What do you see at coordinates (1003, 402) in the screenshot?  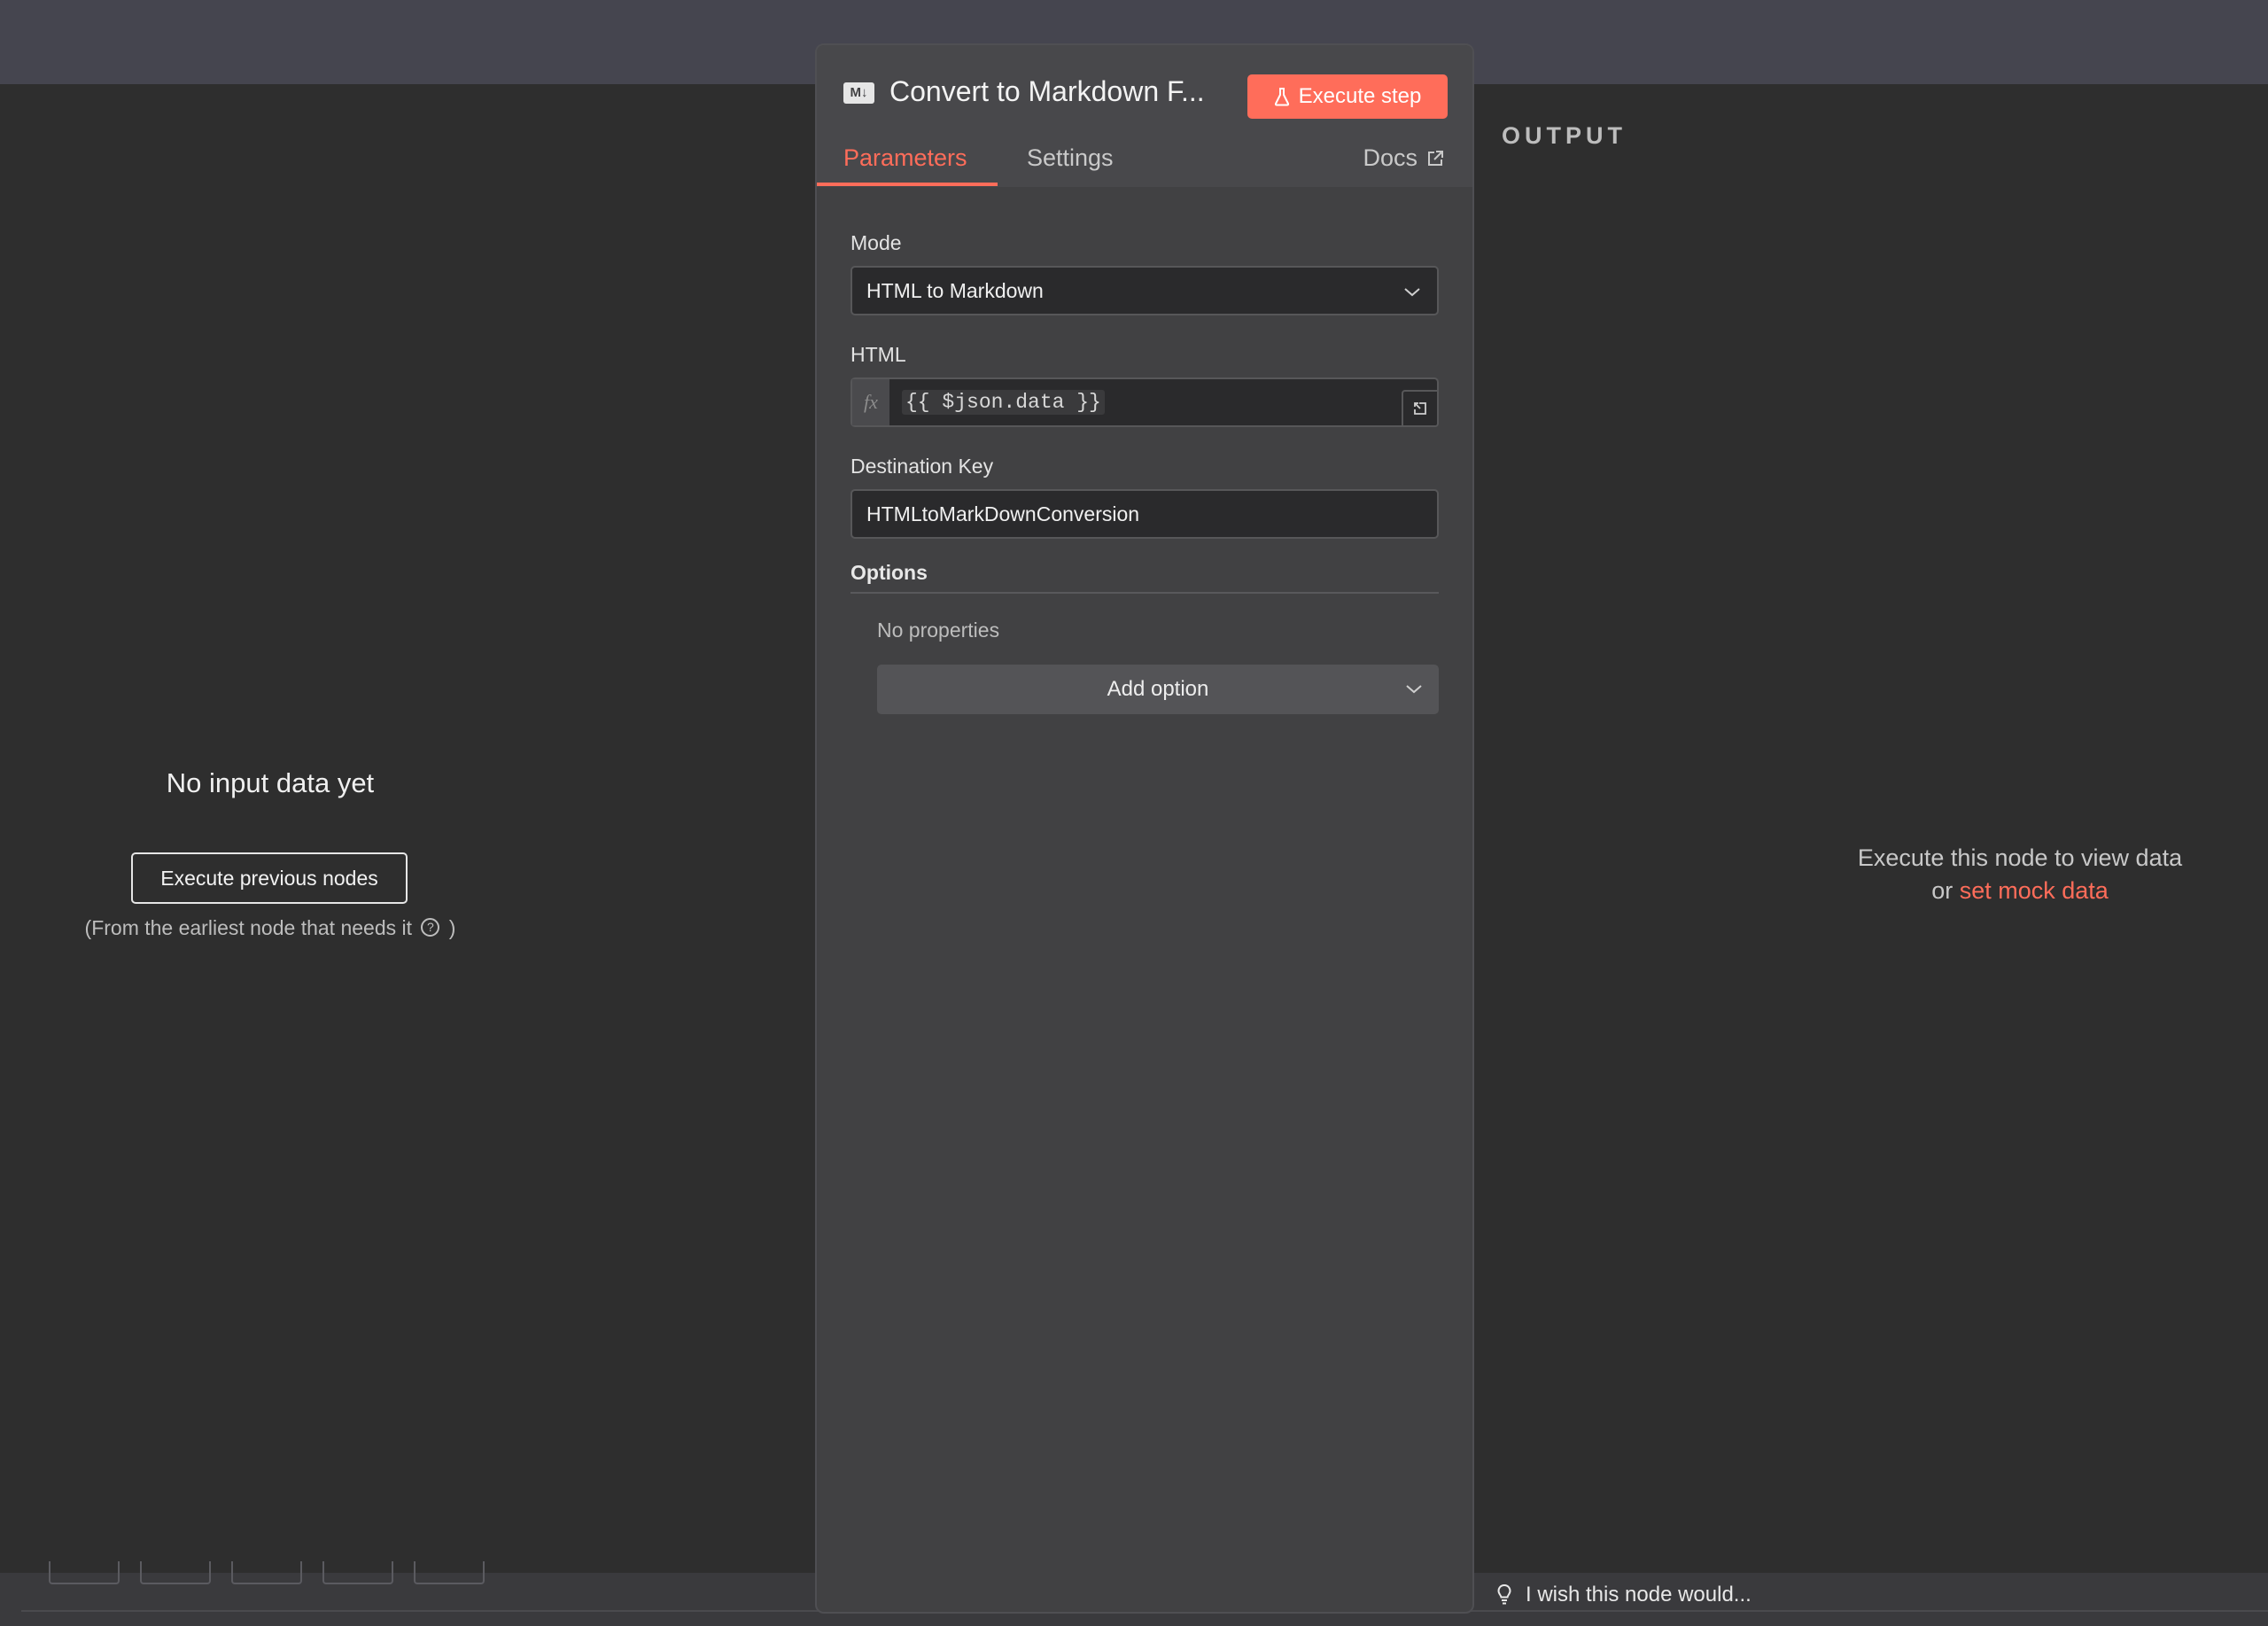 I see `html-expression-value: {{ $json.data }}` at bounding box center [1003, 402].